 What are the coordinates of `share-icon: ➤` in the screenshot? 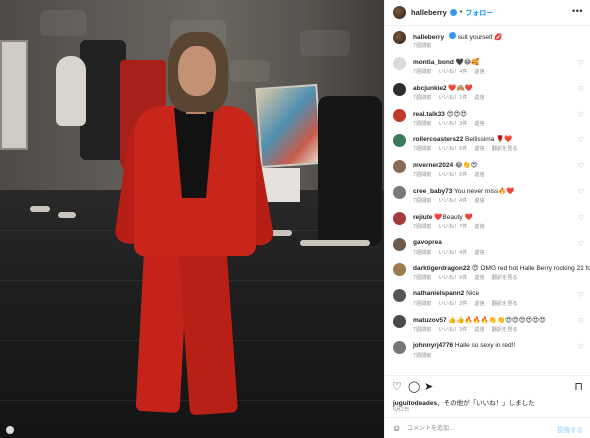 It's located at (428, 386).